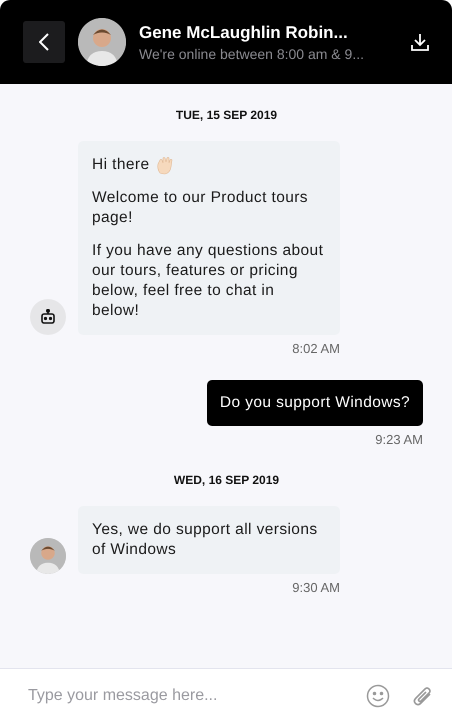 This screenshot has width=452, height=722. I want to click on back-button, so click(44, 42).